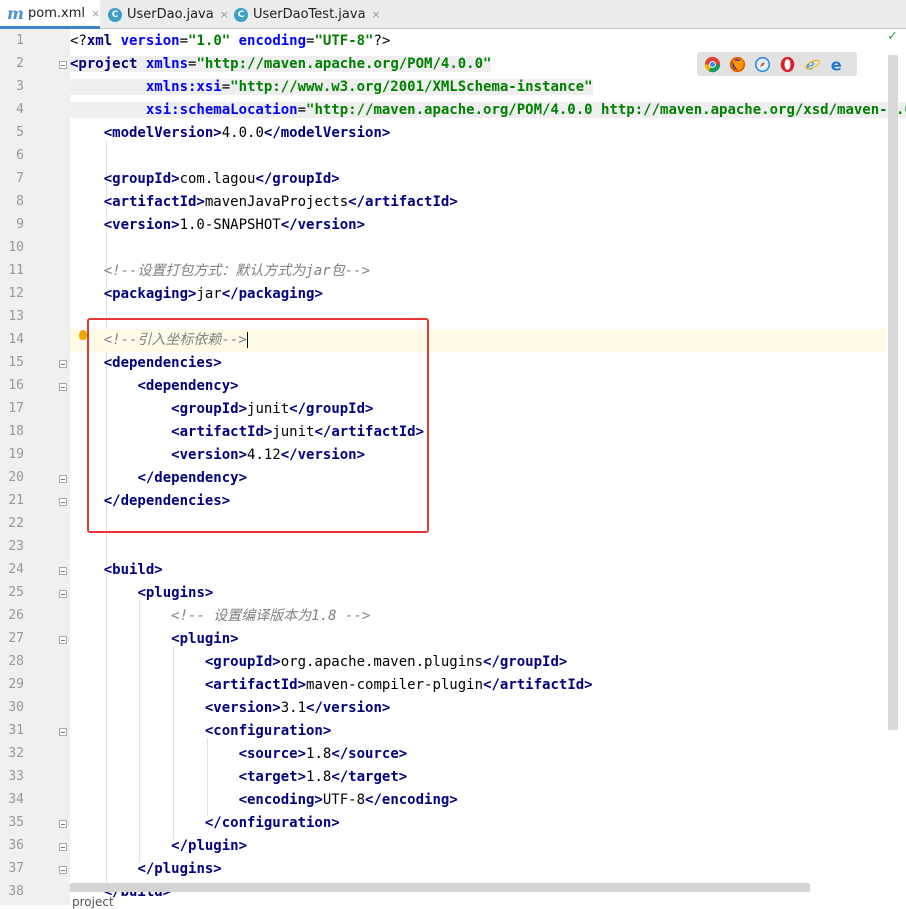 The image size is (906, 909). I want to click on xml-tag: <project, so click(108, 64).